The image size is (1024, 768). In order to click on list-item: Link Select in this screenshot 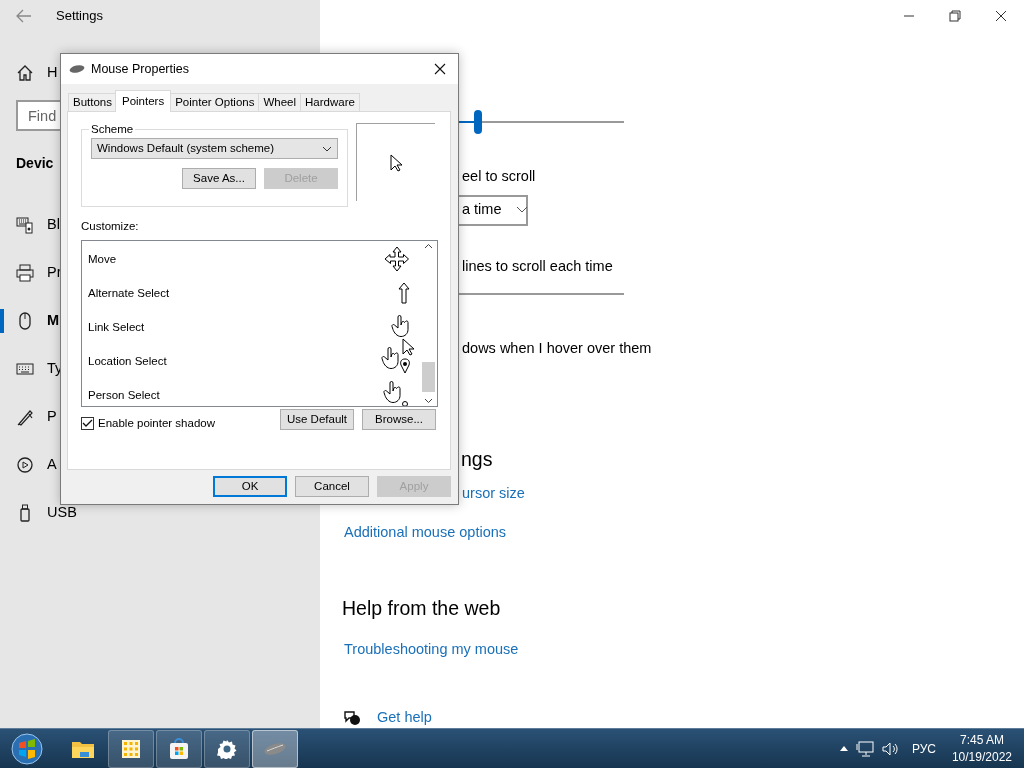, I will do `click(251, 327)`.